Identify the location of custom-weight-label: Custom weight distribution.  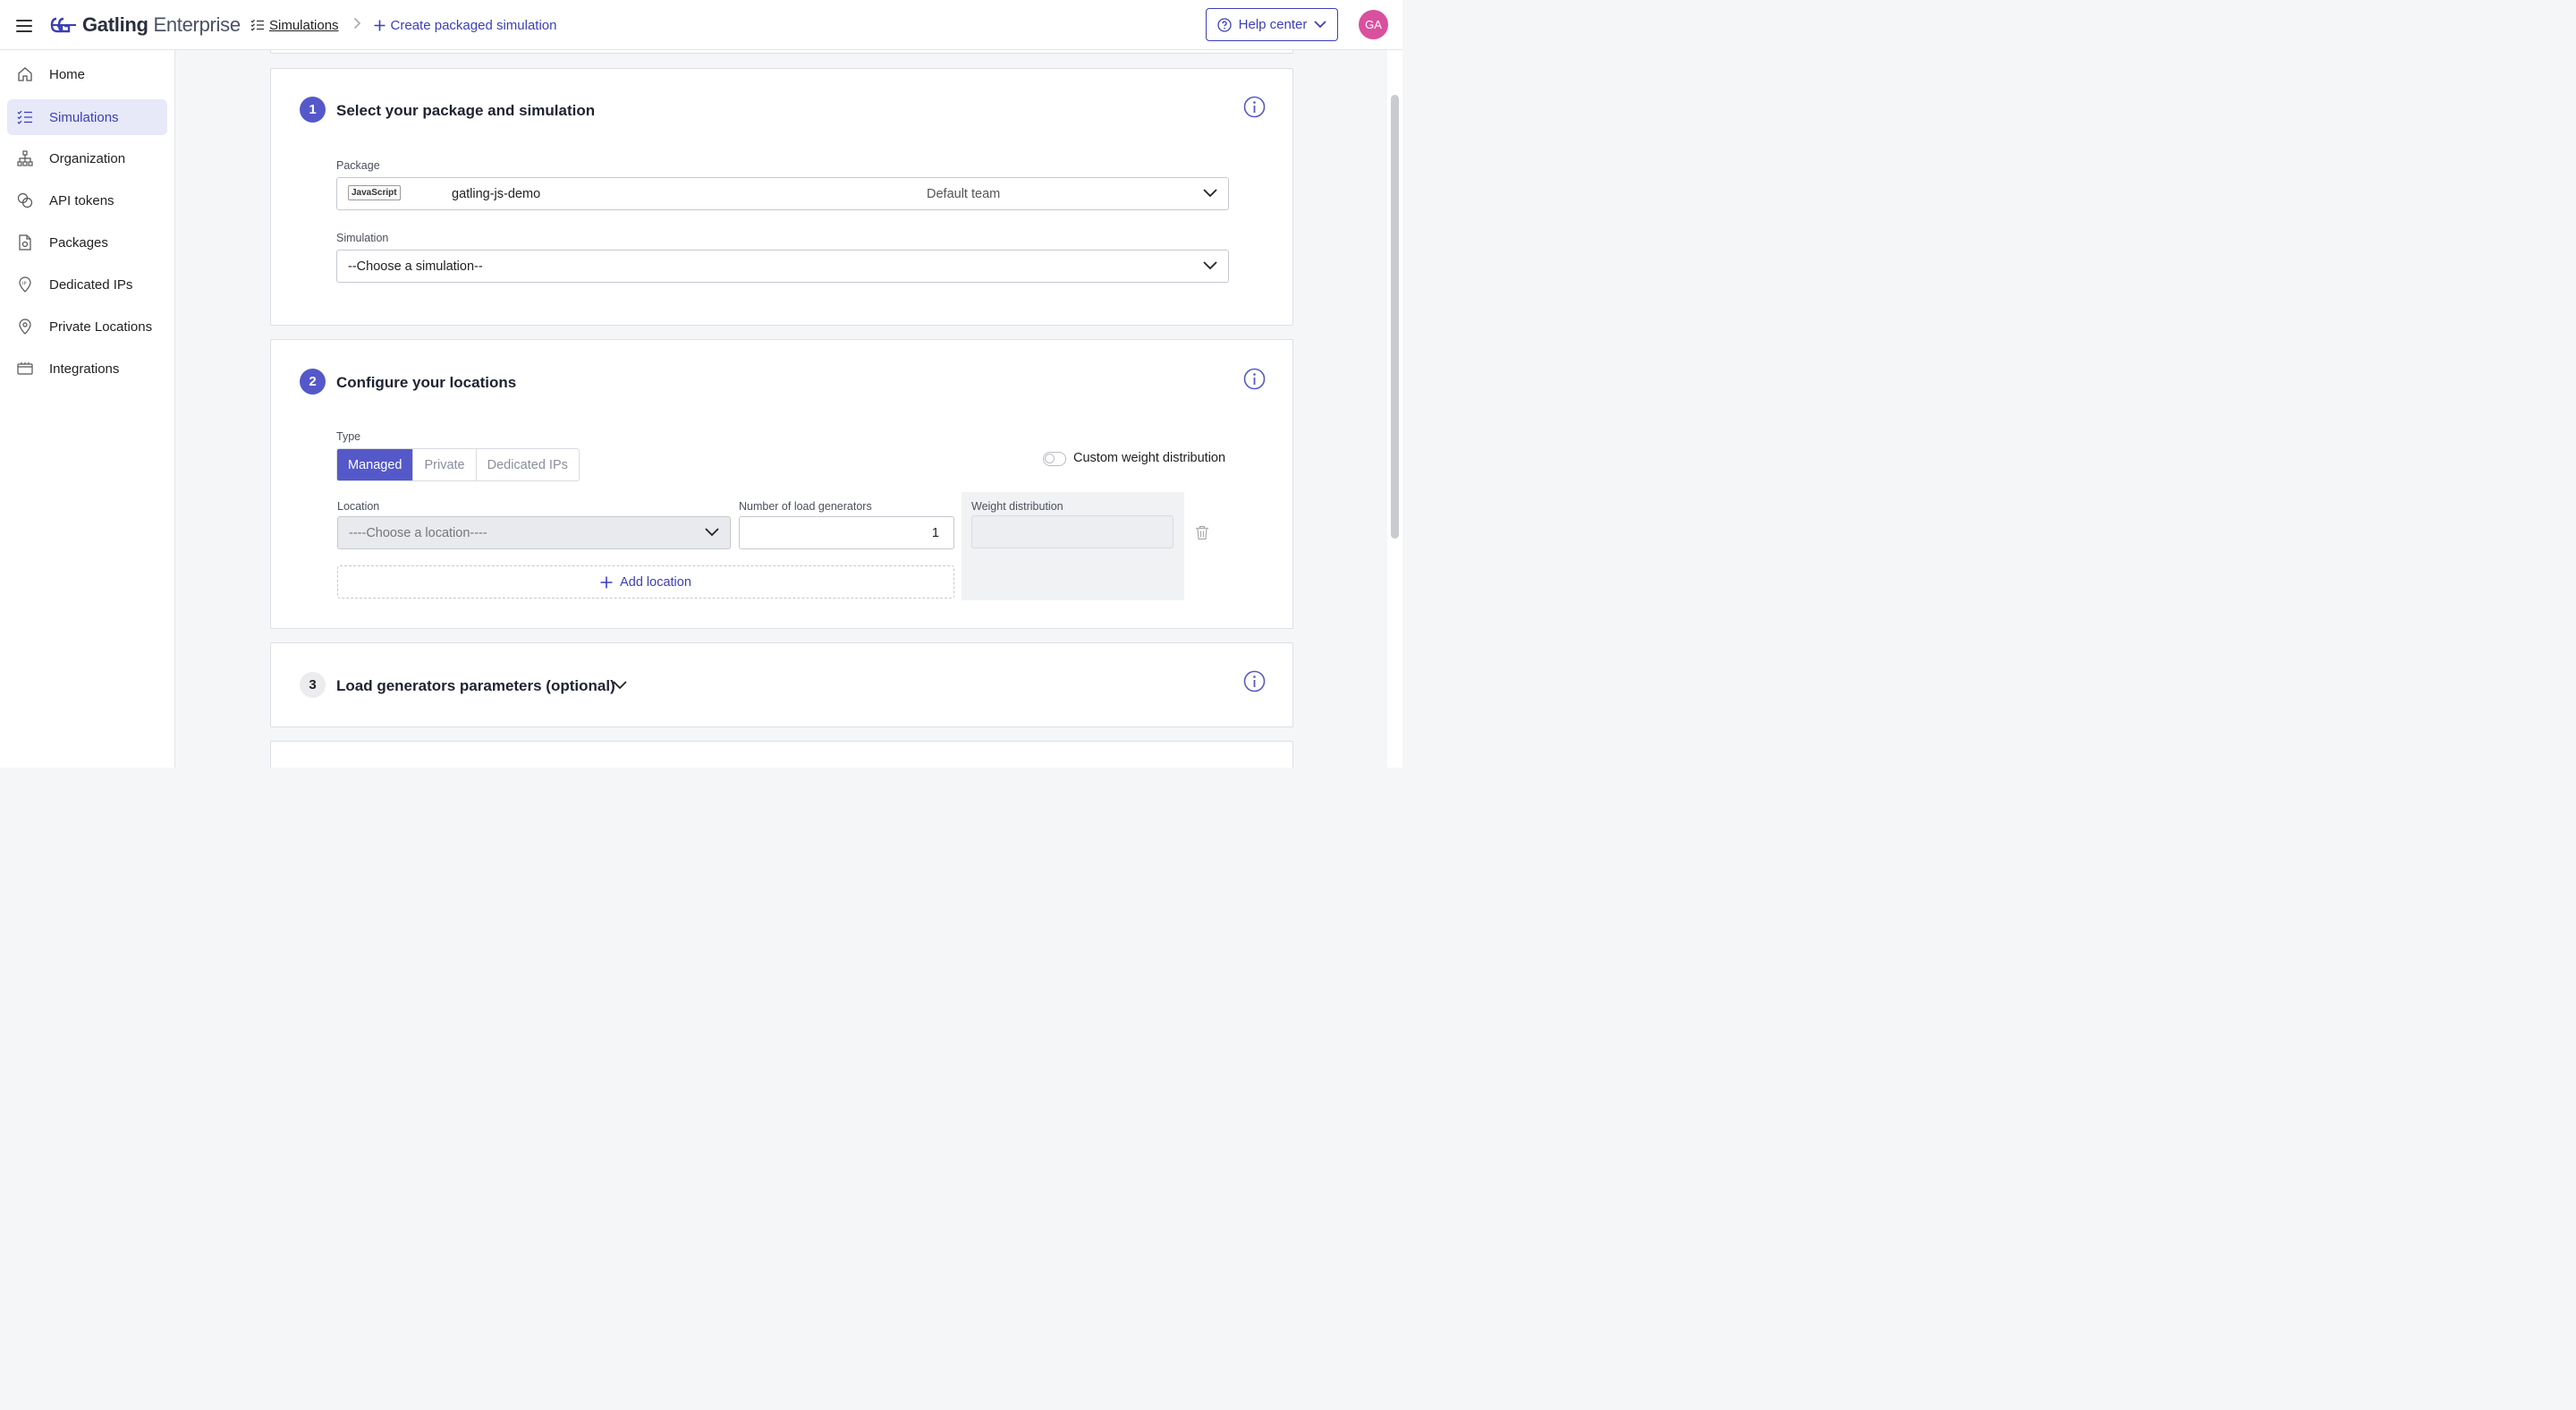
(1149, 458).